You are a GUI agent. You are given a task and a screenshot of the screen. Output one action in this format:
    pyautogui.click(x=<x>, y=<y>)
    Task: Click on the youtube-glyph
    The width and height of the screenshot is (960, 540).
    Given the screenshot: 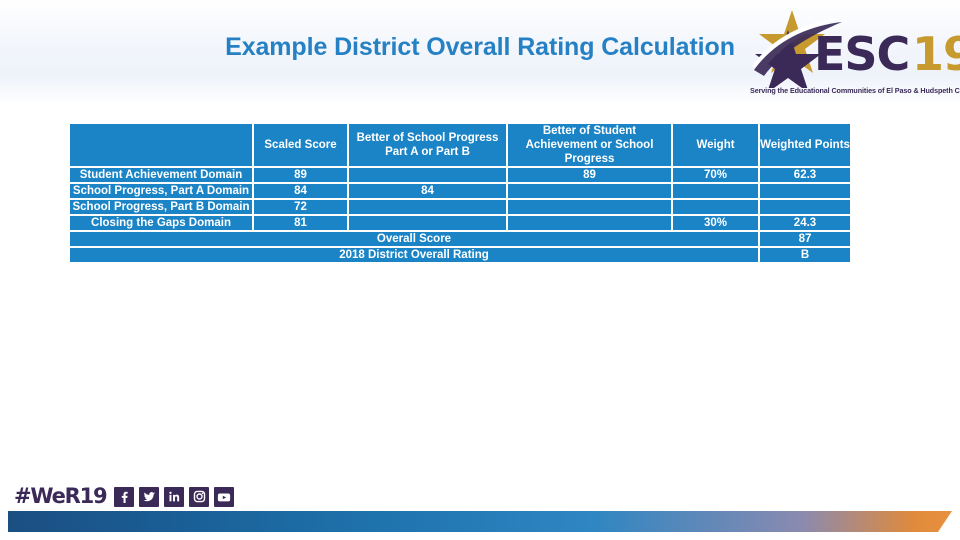 What is the action you would take?
    pyautogui.click(x=224, y=497)
    